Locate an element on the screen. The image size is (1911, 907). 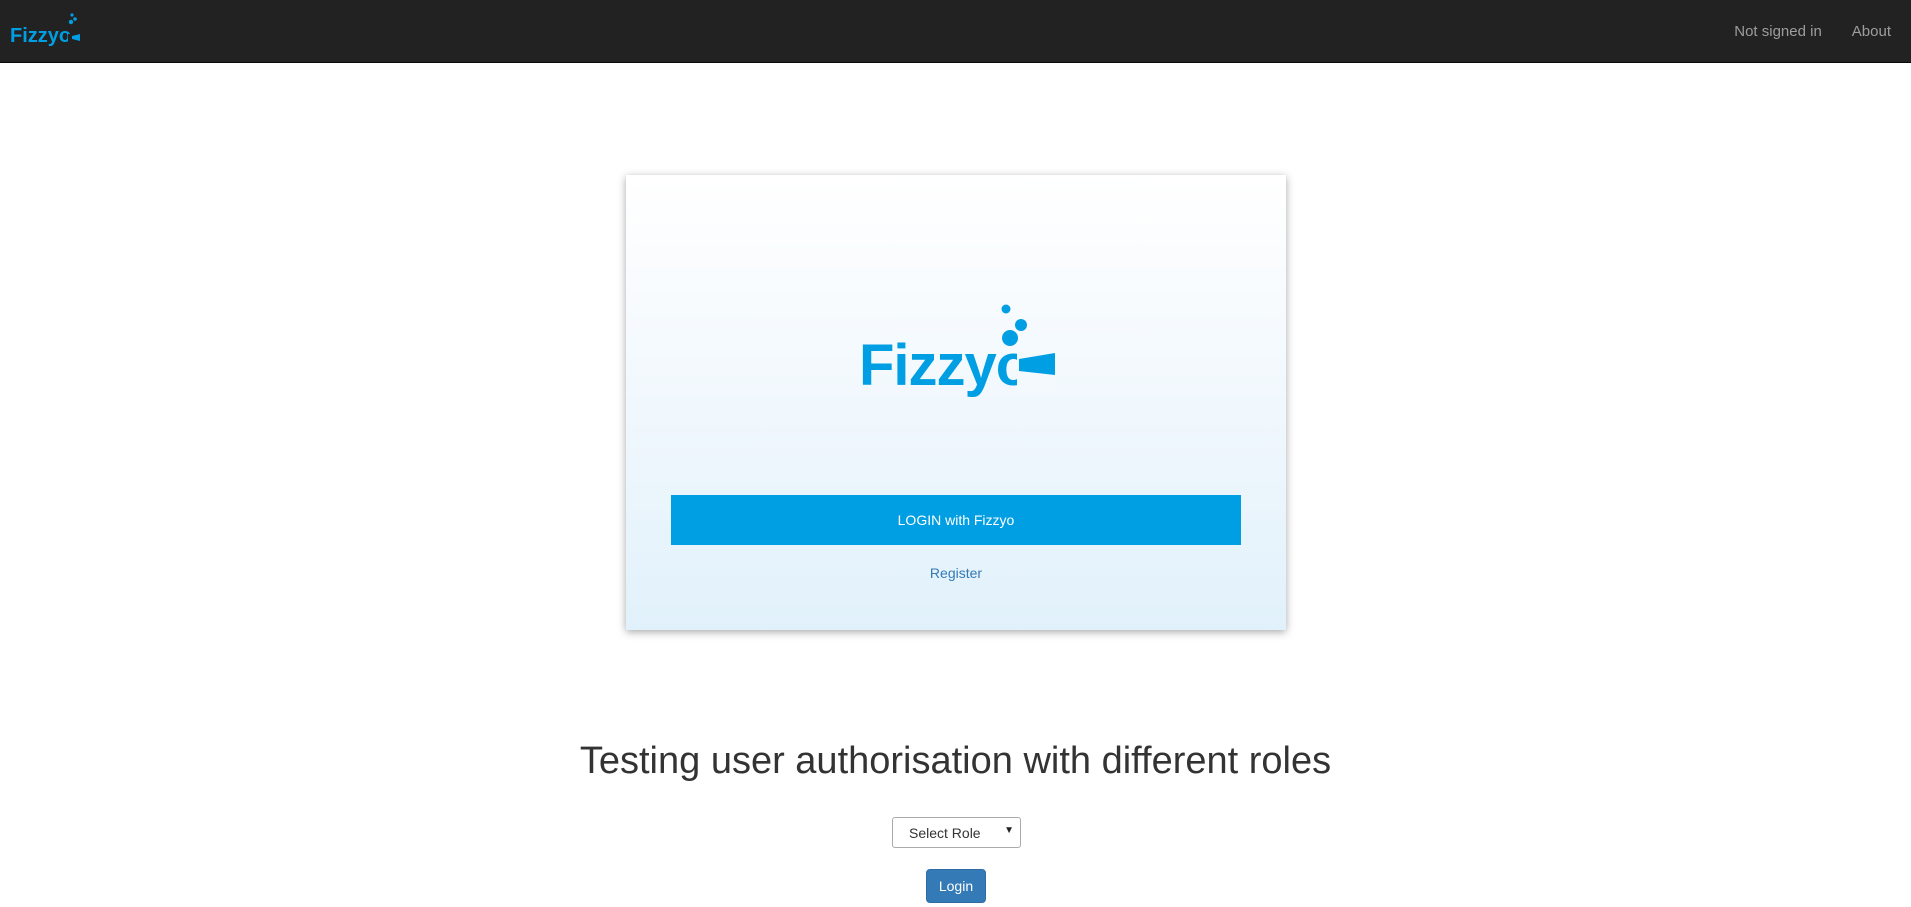
top-navbar: Fizzyo Not signed in About is located at coordinates (955, 31).